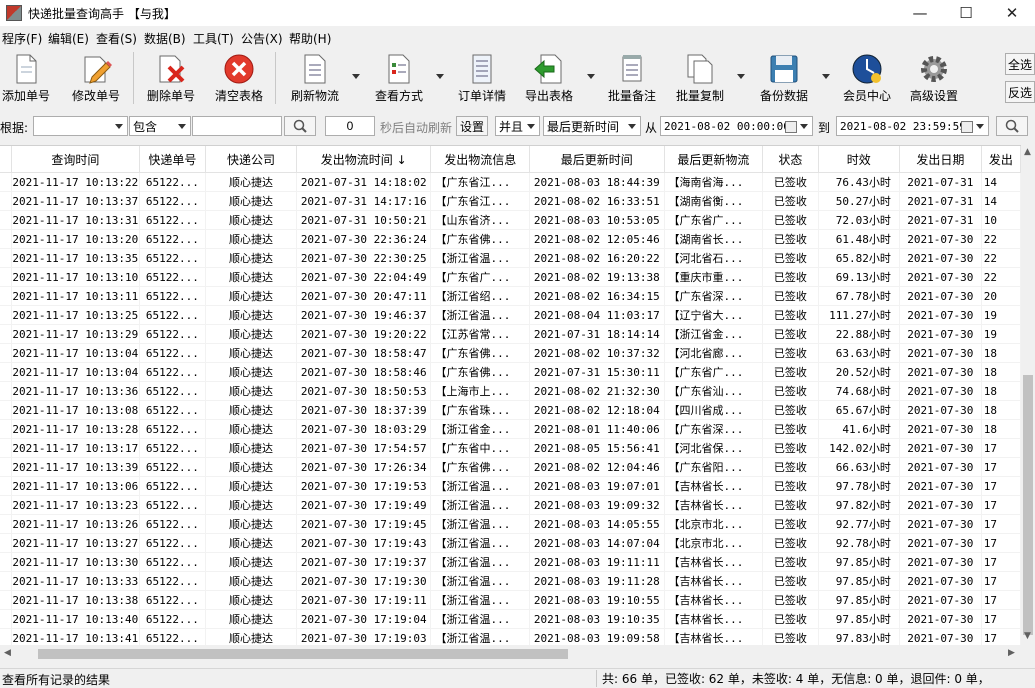 This screenshot has height=688, width=1035. Describe the element at coordinates (940, 159) in the screenshot. I see `col-header-ship-date: 发出日期` at that location.